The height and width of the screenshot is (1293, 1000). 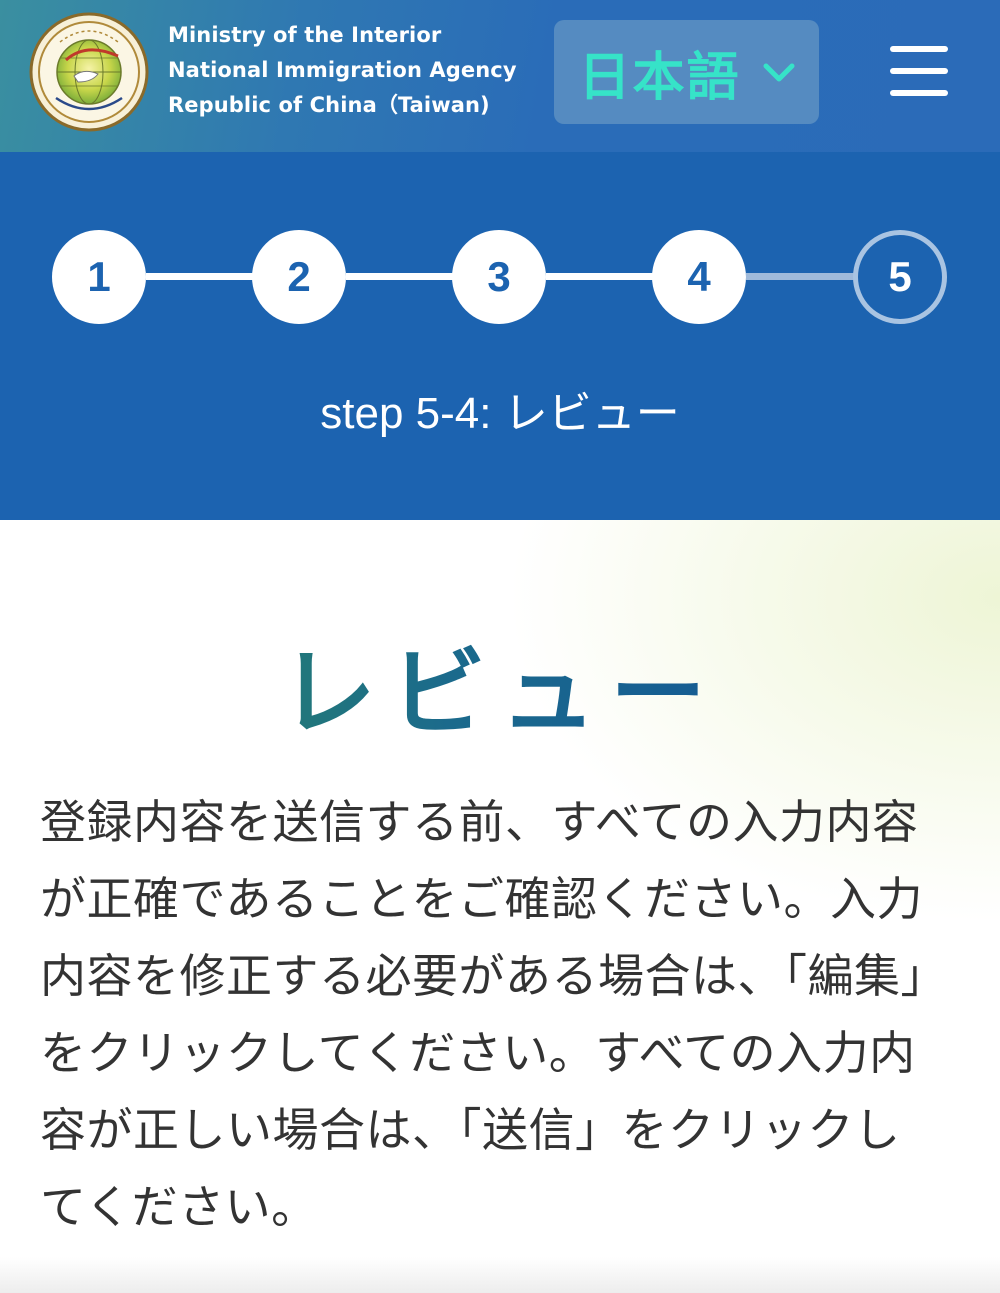 I want to click on menu-bar-bottom, so click(x=919, y=93).